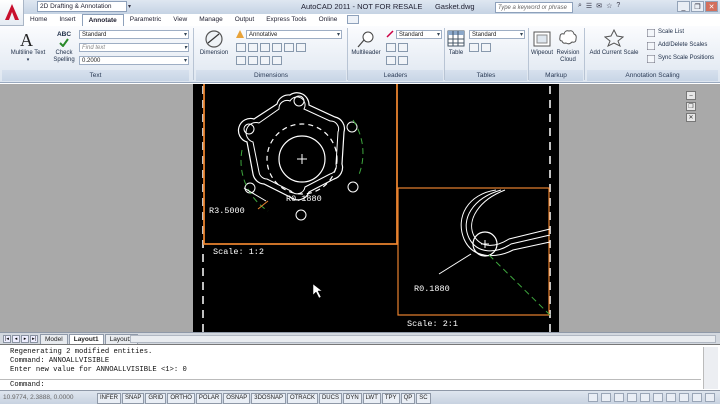 The width and height of the screenshot is (720, 404). Describe the element at coordinates (134, 47) in the screenshot. I see `find-text-input: Find text` at that location.